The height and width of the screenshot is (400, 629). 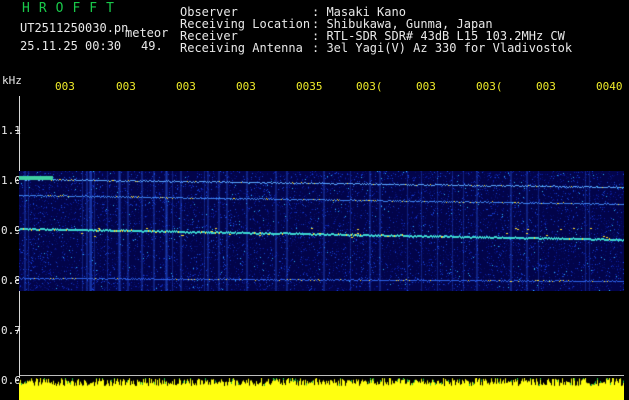 I want to click on info-label-antenna: Receiving Antenna, so click(x=241, y=48).